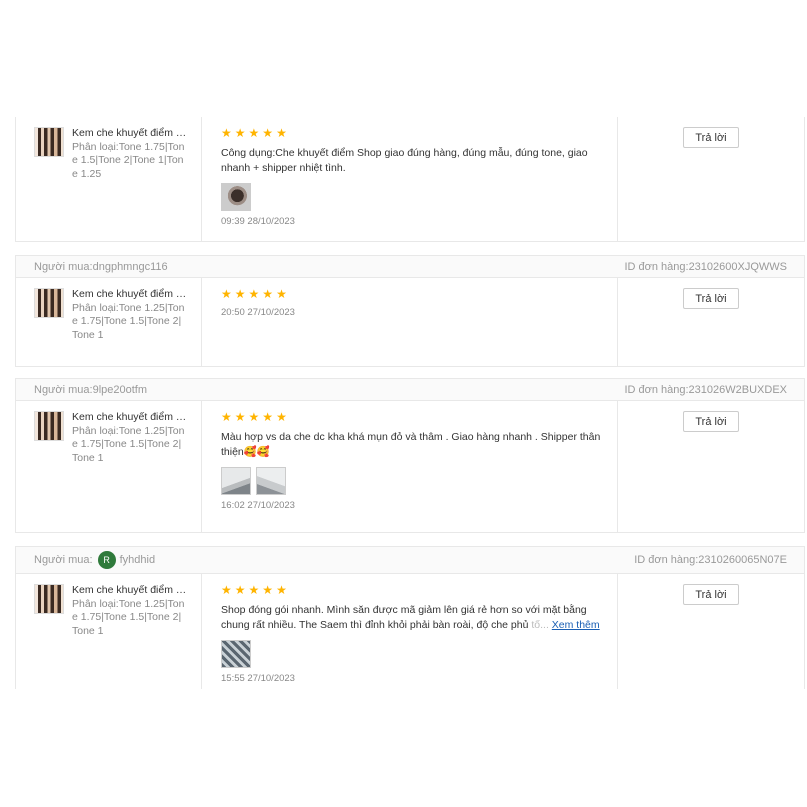  Describe the element at coordinates (410, 322) in the screenshot. I see `review-content: ★ ★ ★ ★ ★ 20:50 27/10/2023` at that location.